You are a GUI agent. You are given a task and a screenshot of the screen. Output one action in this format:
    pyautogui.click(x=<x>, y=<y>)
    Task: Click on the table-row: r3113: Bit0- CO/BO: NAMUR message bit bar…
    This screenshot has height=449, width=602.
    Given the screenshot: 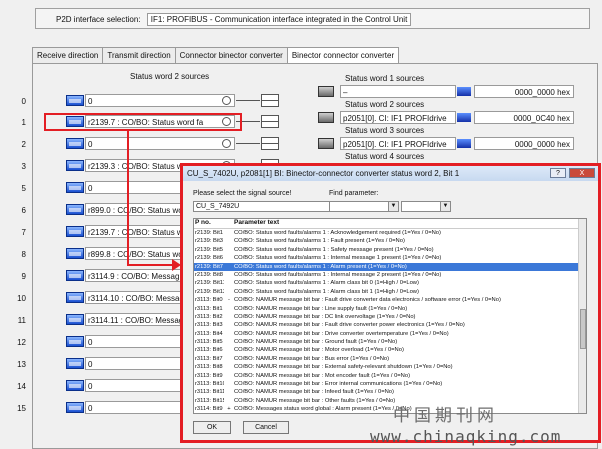 What is the action you would take?
    pyautogui.click(x=390, y=300)
    